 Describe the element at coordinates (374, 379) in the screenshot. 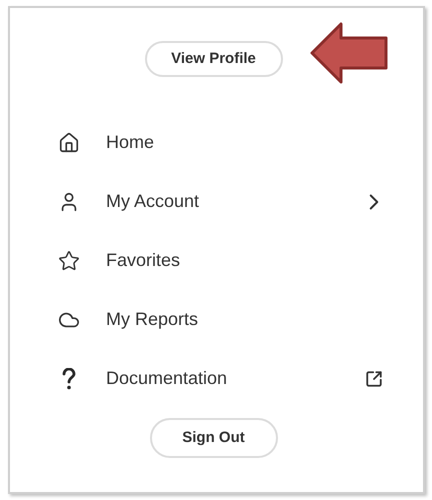

I see `external-link-icon` at that location.